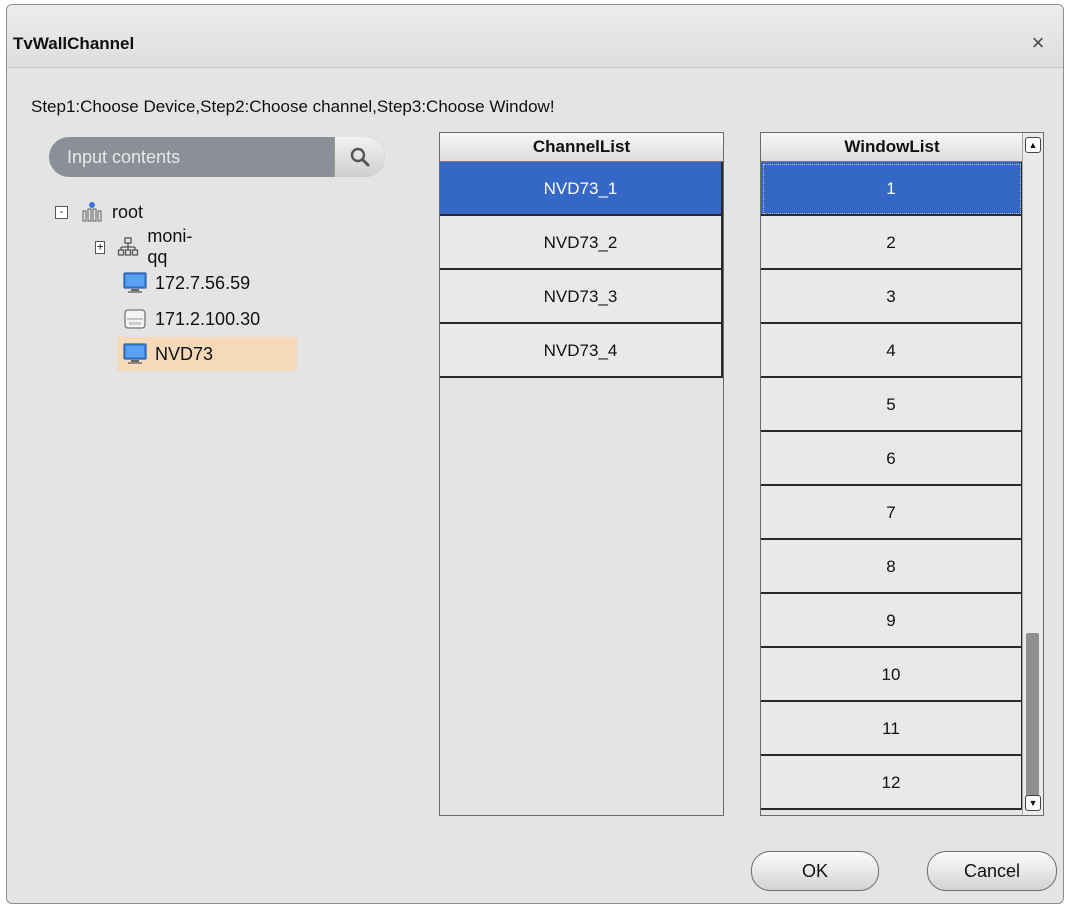 This screenshot has width=1068, height=906. What do you see at coordinates (892, 783) in the screenshot?
I see `window-item: 12` at bounding box center [892, 783].